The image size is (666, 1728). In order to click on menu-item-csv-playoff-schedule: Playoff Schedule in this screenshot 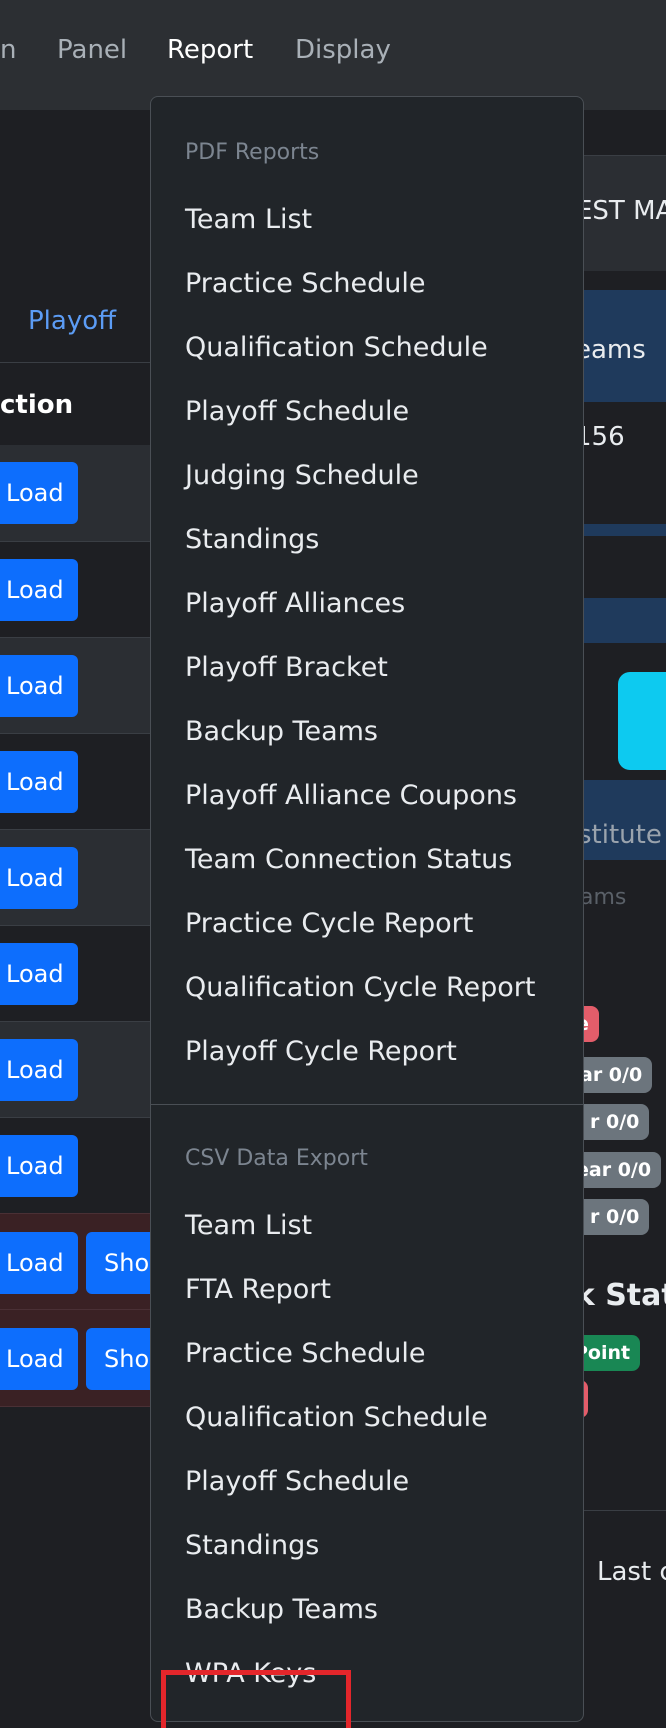, I will do `click(297, 1481)`.